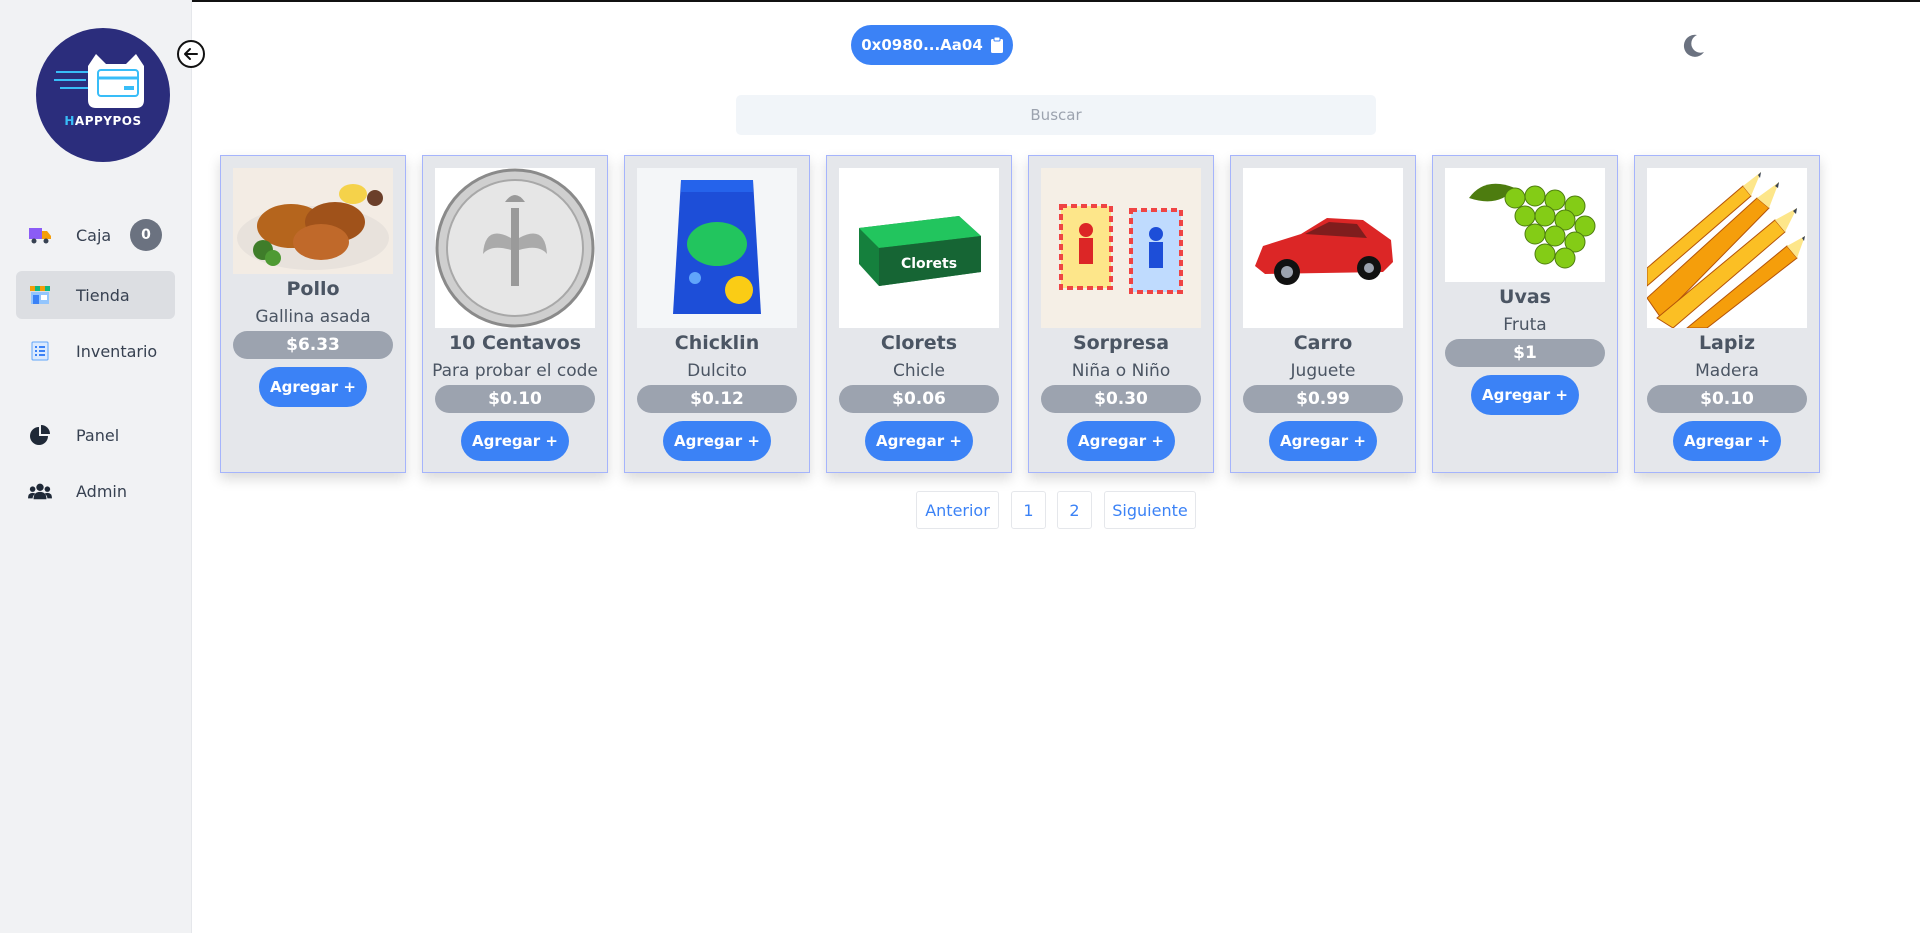 Image resolution: width=1920 pixels, height=933 pixels. I want to click on product-description: Fruta, so click(1525, 325).